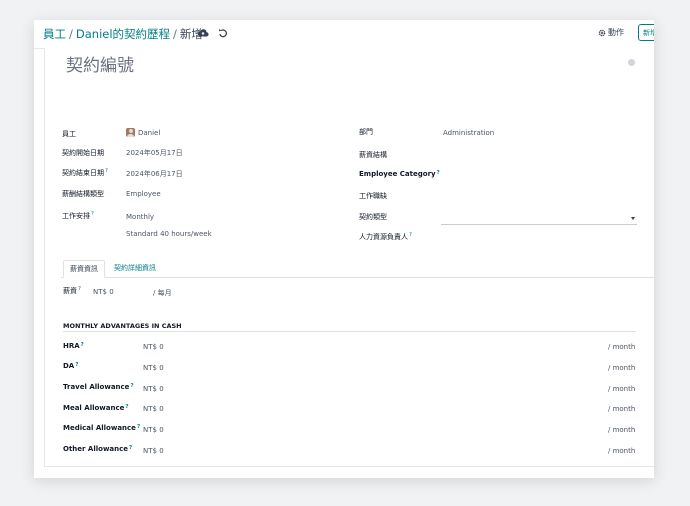 Image resolution: width=690 pixels, height=506 pixels. I want to click on travel-allowance-label: Travel Allowance?, so click(98, 387).